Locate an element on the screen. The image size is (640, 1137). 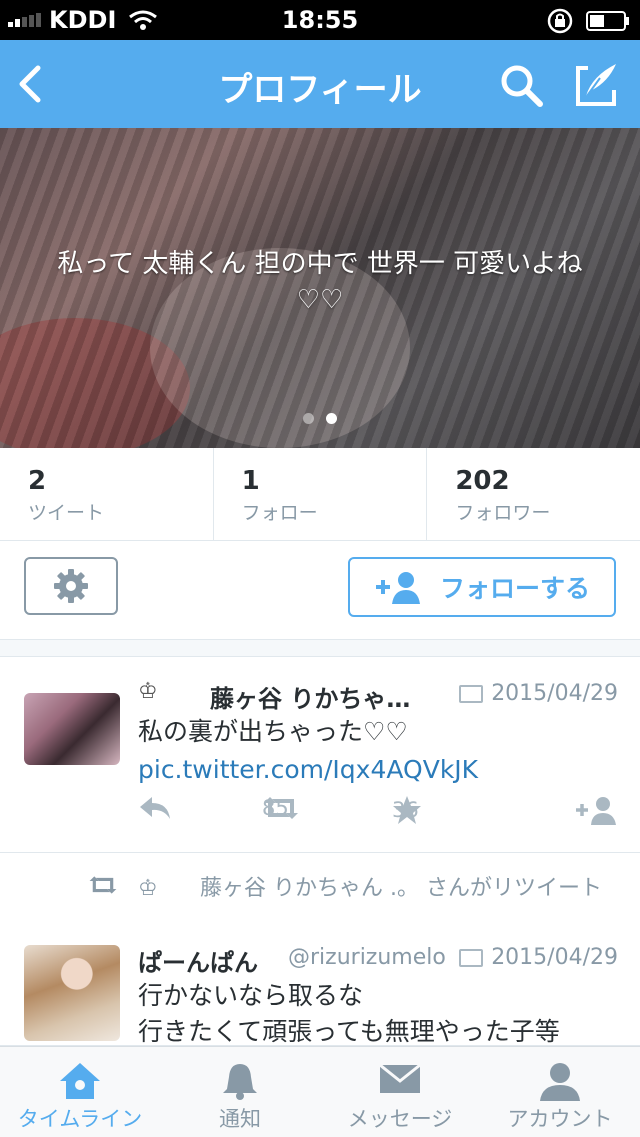
profile-bio: 私って 太輔くん 担の中で 世界一 可愛いよね ♡♡ is located at coordinates (320, 282).